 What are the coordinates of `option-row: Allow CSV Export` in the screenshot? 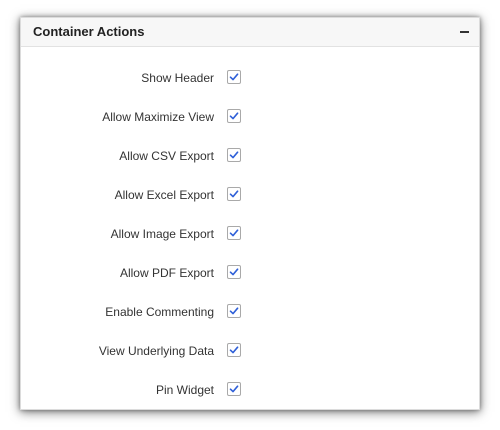 It's located at (250, 156).